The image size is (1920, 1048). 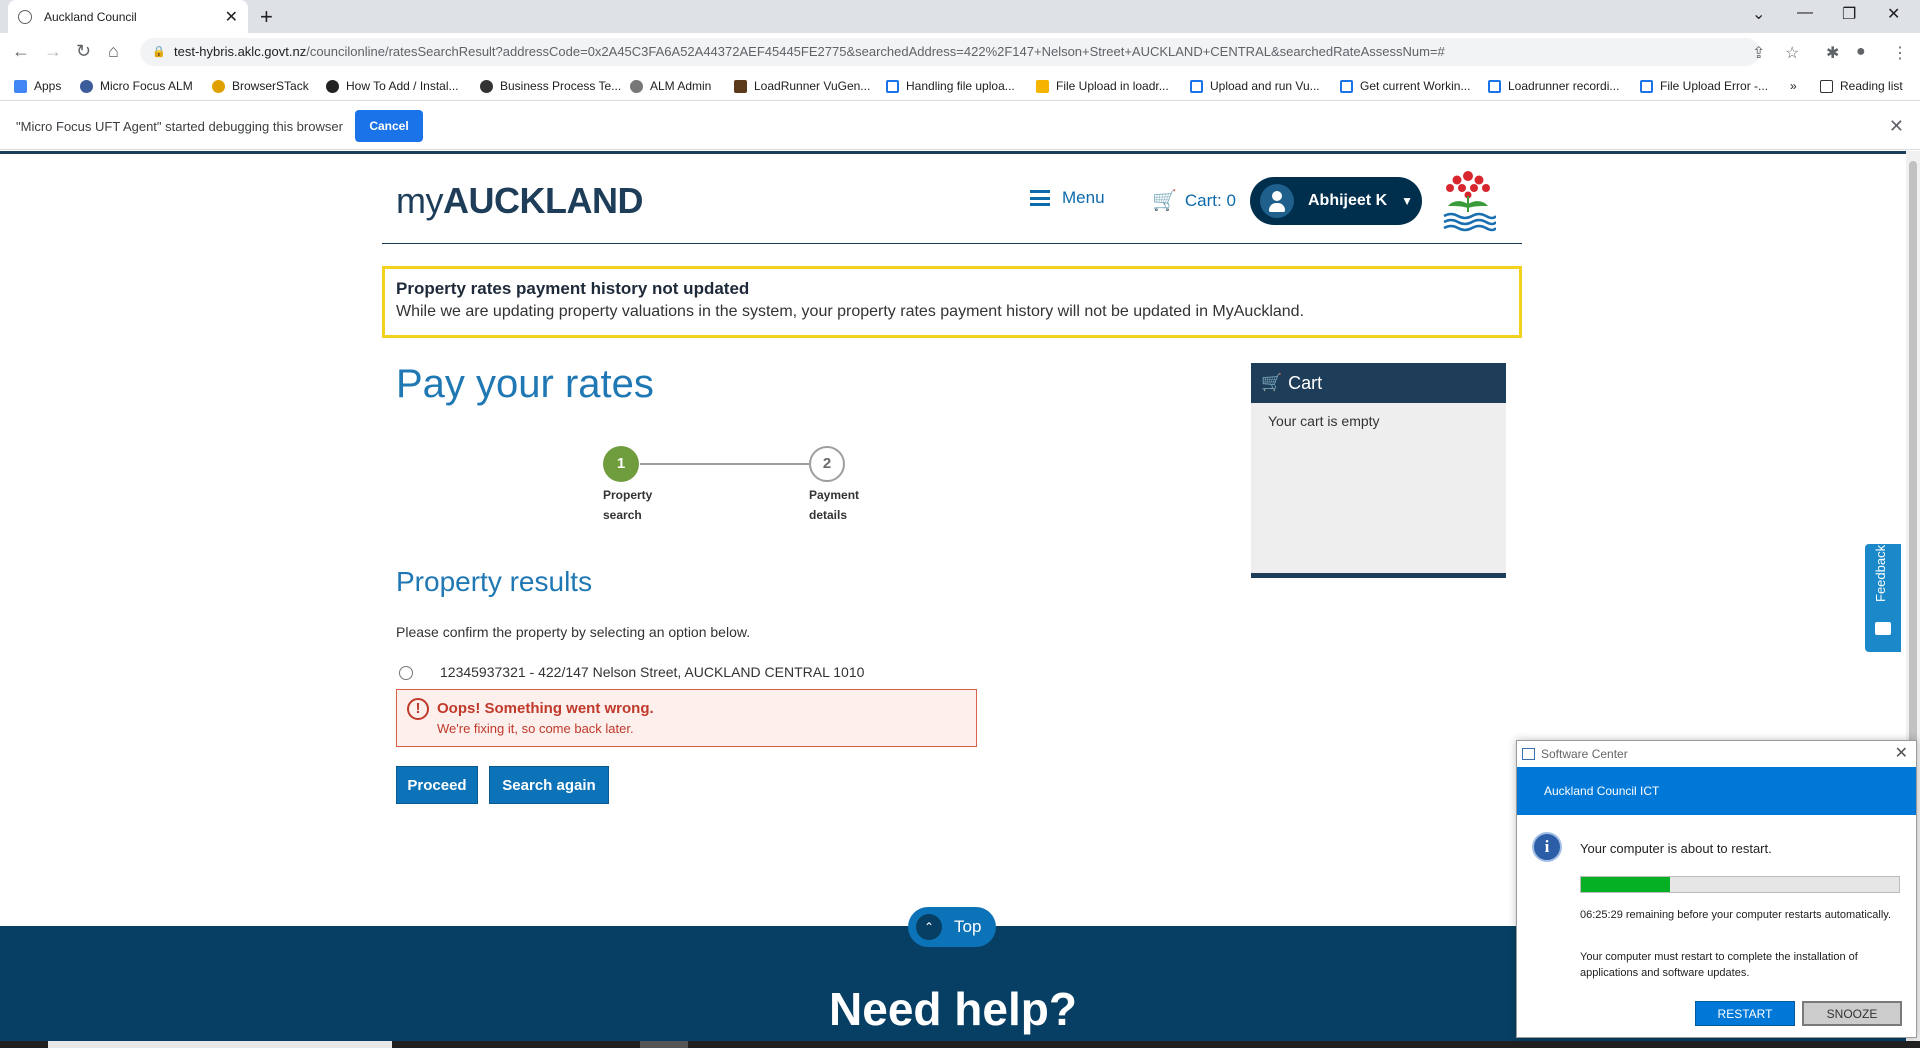 I want to click on taskbar-app, so click(x=664, y=1044).